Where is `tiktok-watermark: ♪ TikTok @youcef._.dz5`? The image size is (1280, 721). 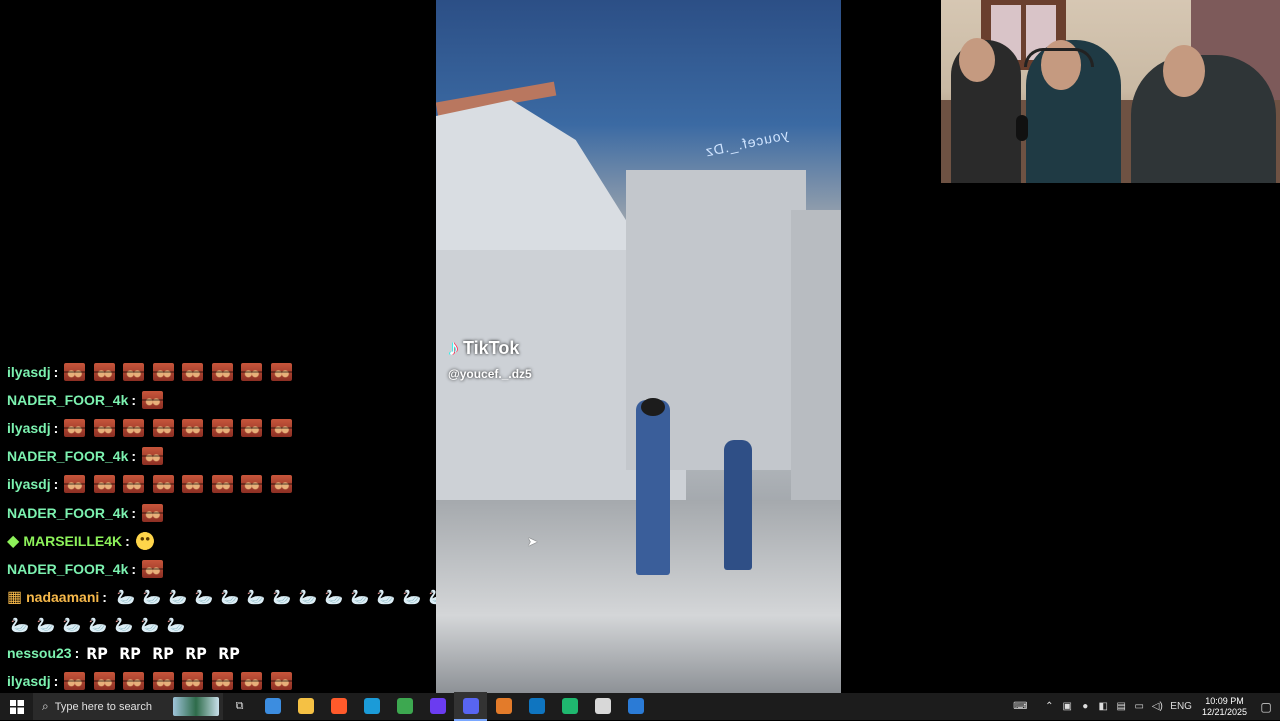 tiktok-watermark: ♪ TikTok @youcef._.dz5 is located at coordinates (490, 358).